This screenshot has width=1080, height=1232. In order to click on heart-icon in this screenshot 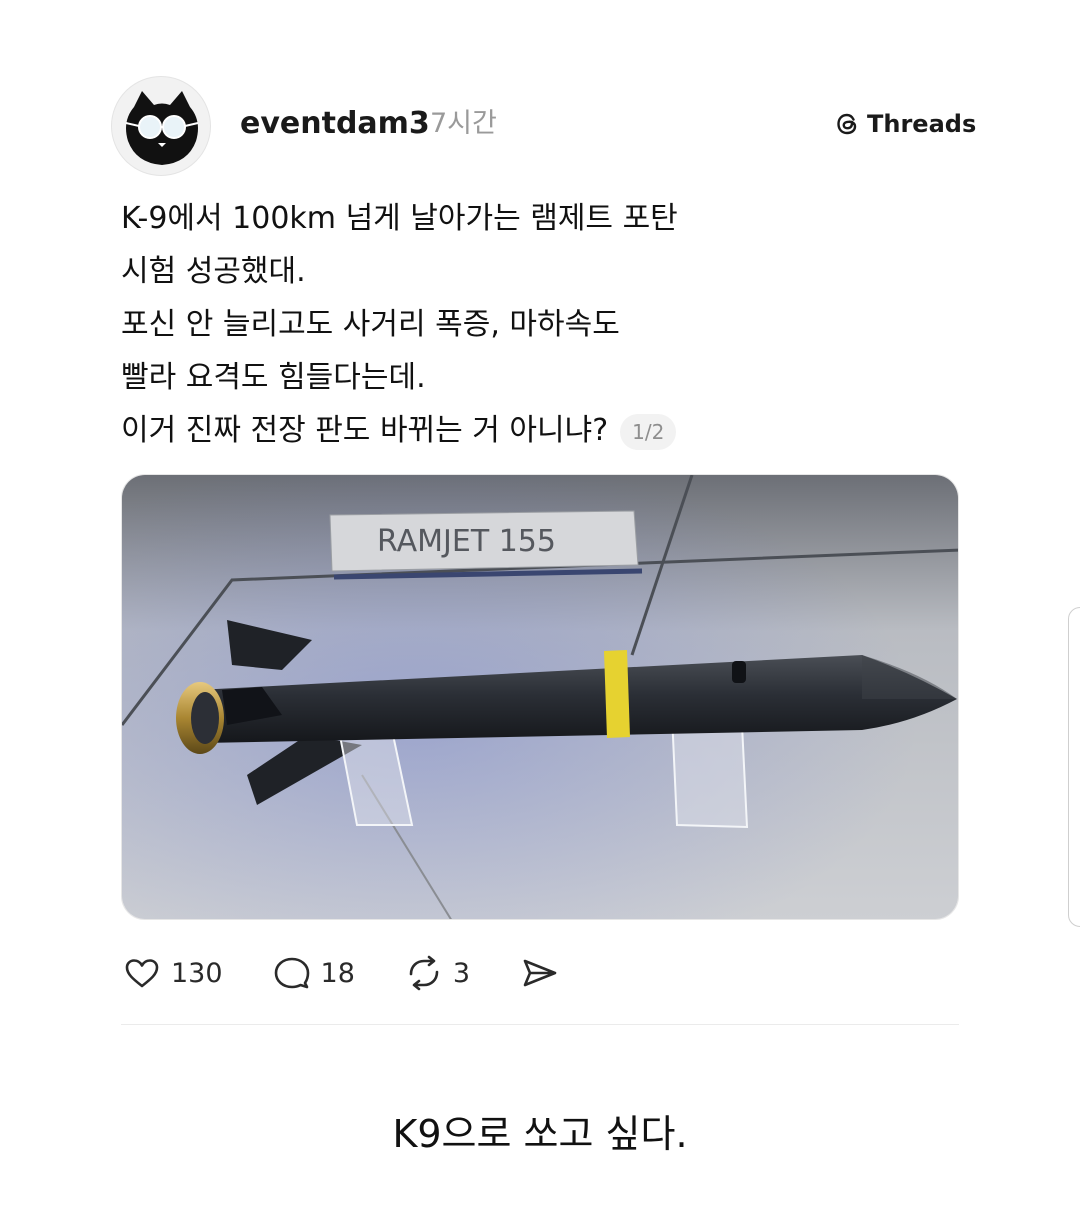, I will do `click(142, 973)`.